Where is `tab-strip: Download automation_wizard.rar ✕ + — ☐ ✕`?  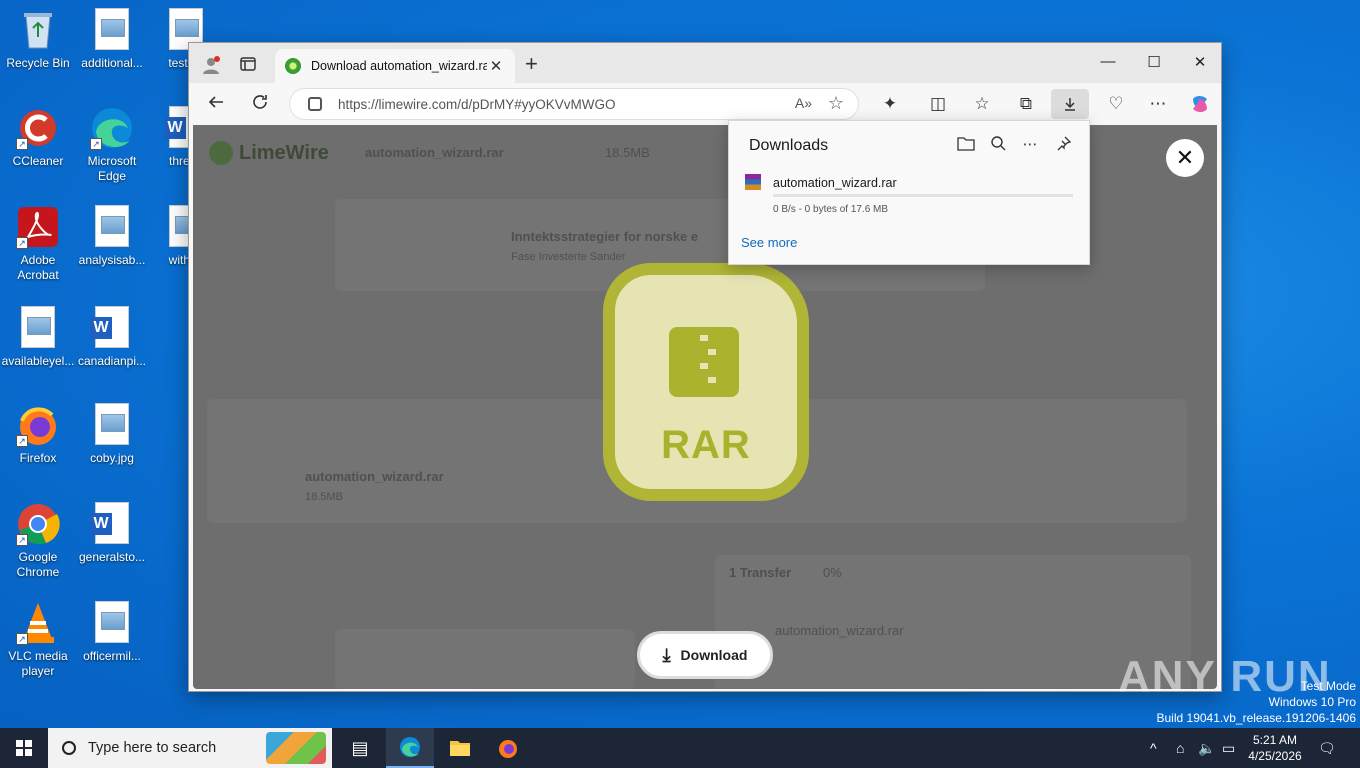 tab-strip: Download automation_wizard.rar ✕ + — ☐ ✕ is located at coordinates (705, 63).